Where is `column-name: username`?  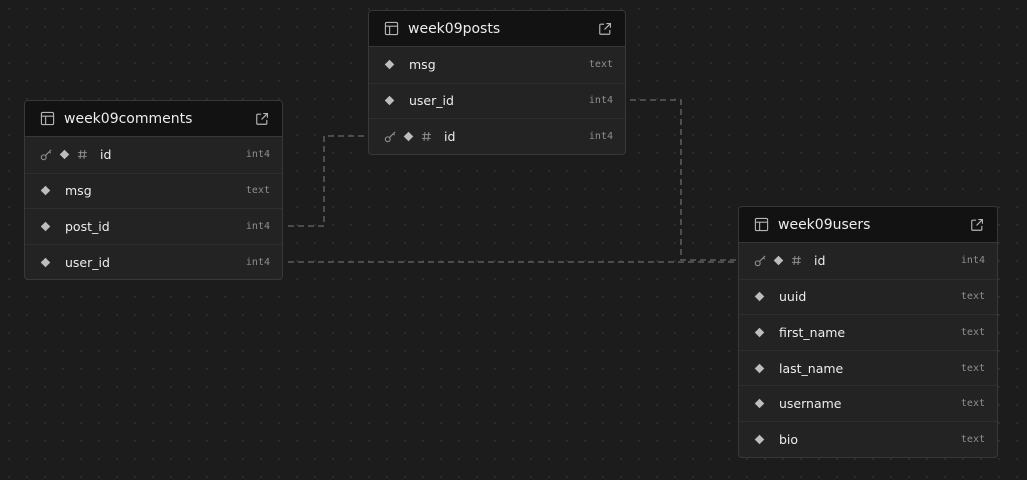 column-name: username is located at coordinates (810, 404).